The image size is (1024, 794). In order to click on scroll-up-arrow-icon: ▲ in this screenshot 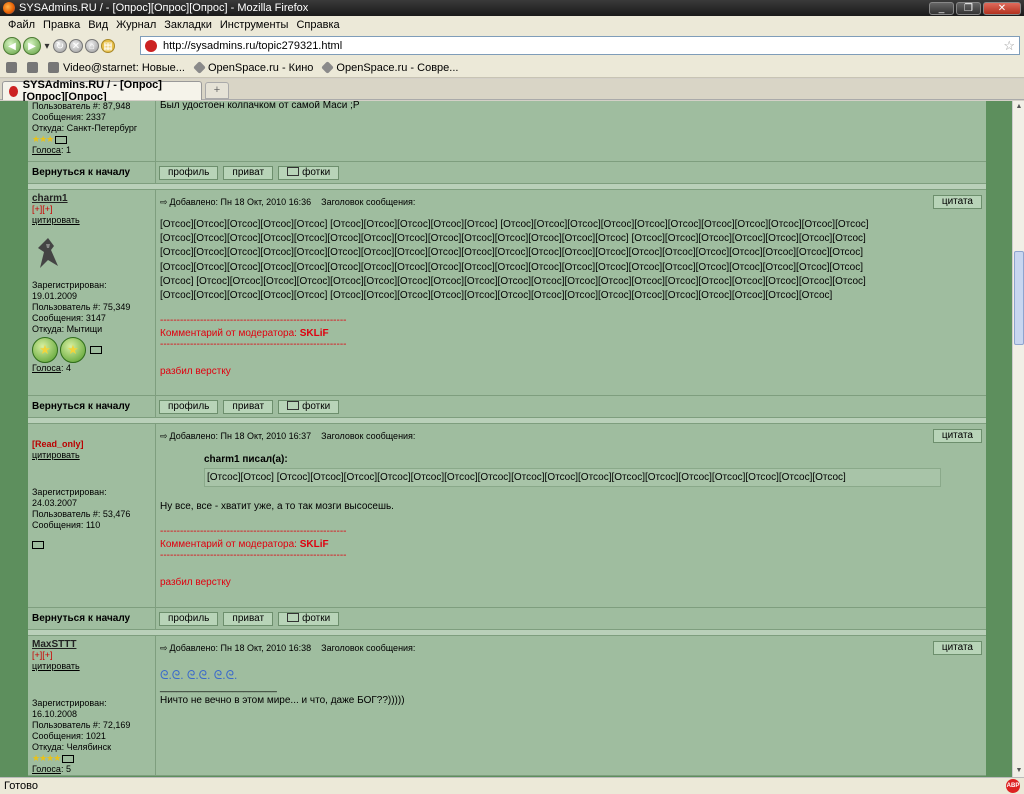, I will do `click(1019, 107)`.